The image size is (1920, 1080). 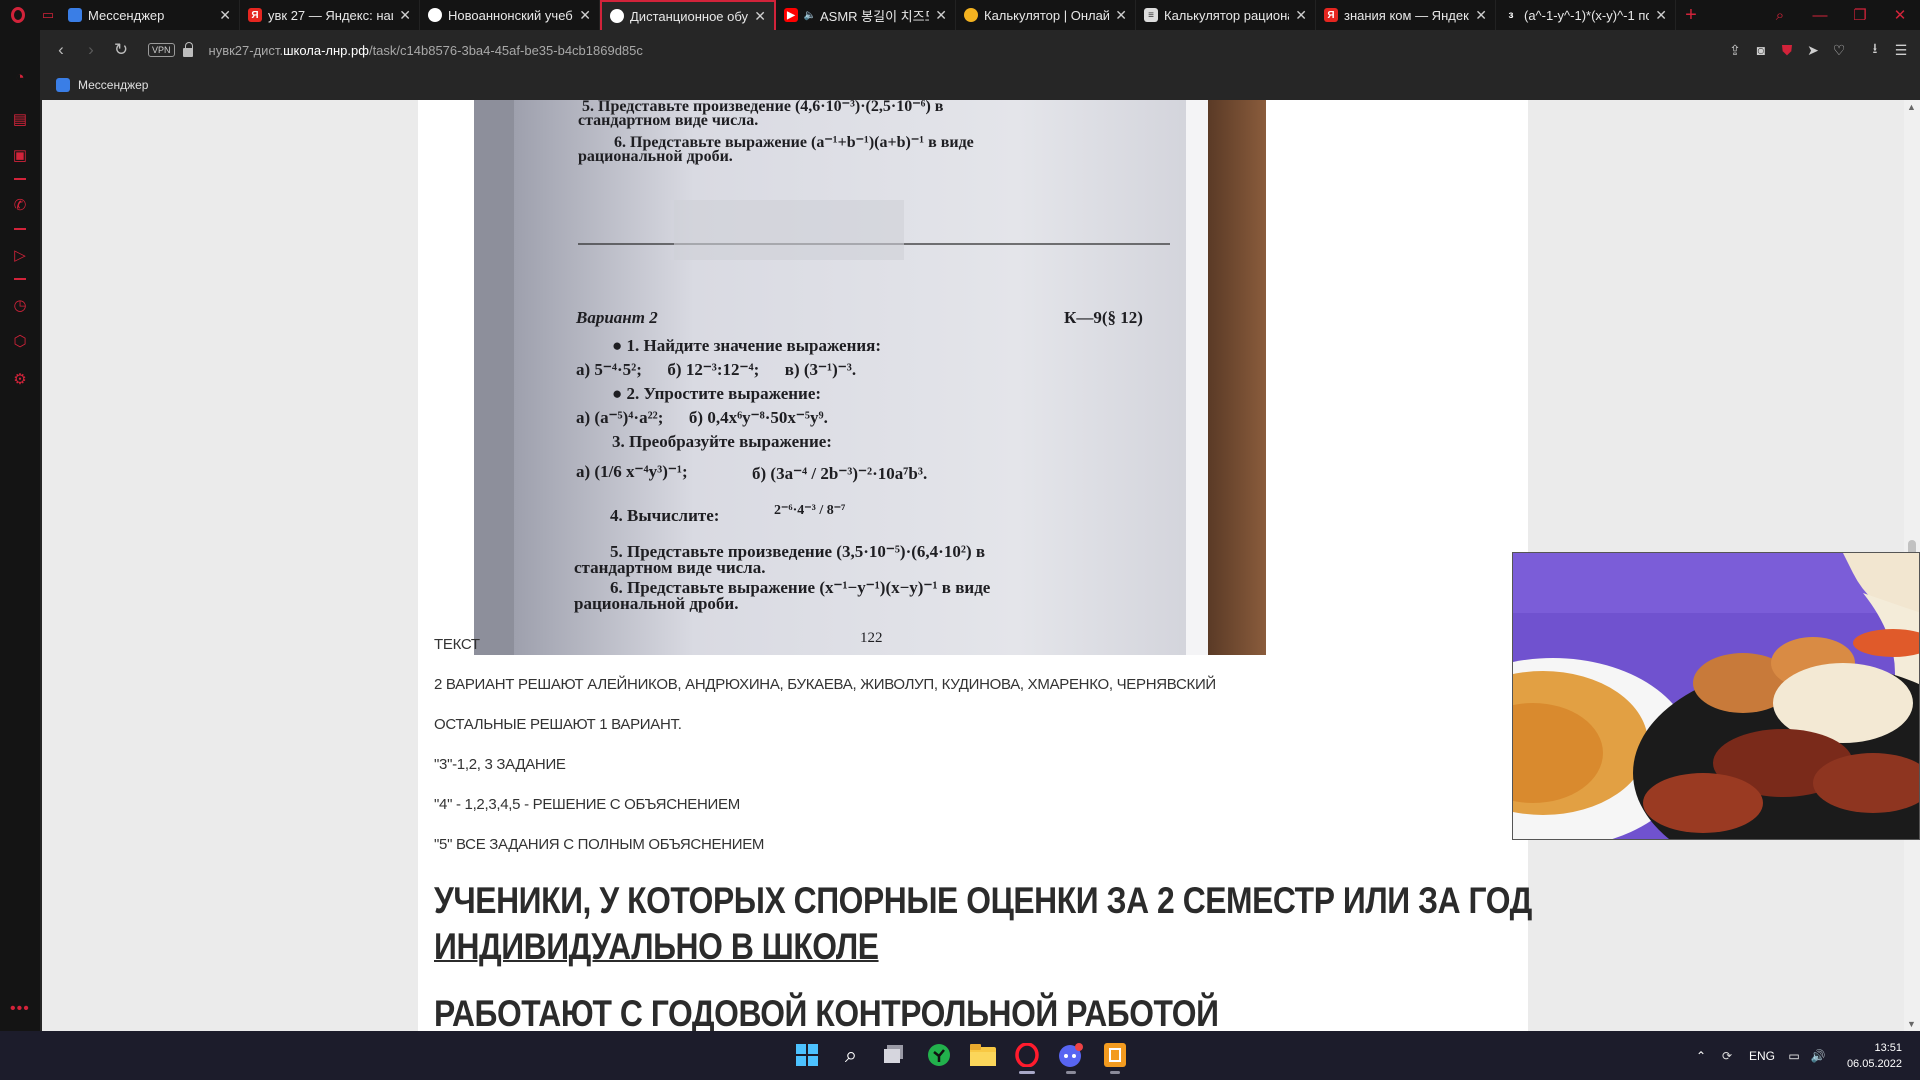 I want to click on tab-calculator-online: Калькулятор | Онлайн ✕, so click(x=1046, y=15).